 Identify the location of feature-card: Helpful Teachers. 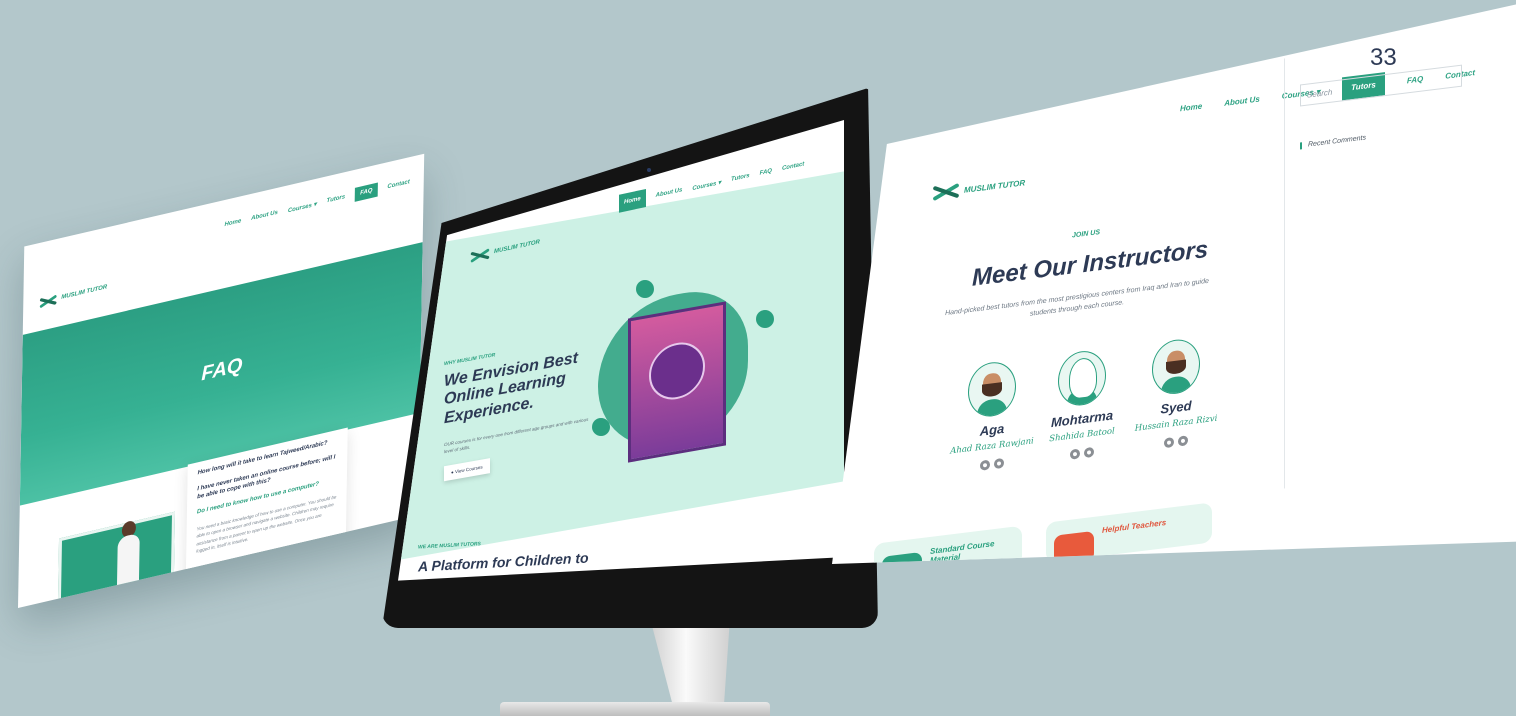
(1129, 533).